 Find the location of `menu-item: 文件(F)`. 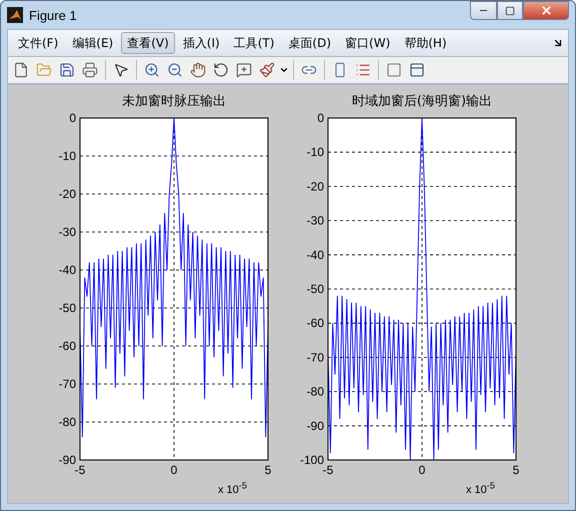

menu-item: 文件(F) is located at coordinates (38, 43).